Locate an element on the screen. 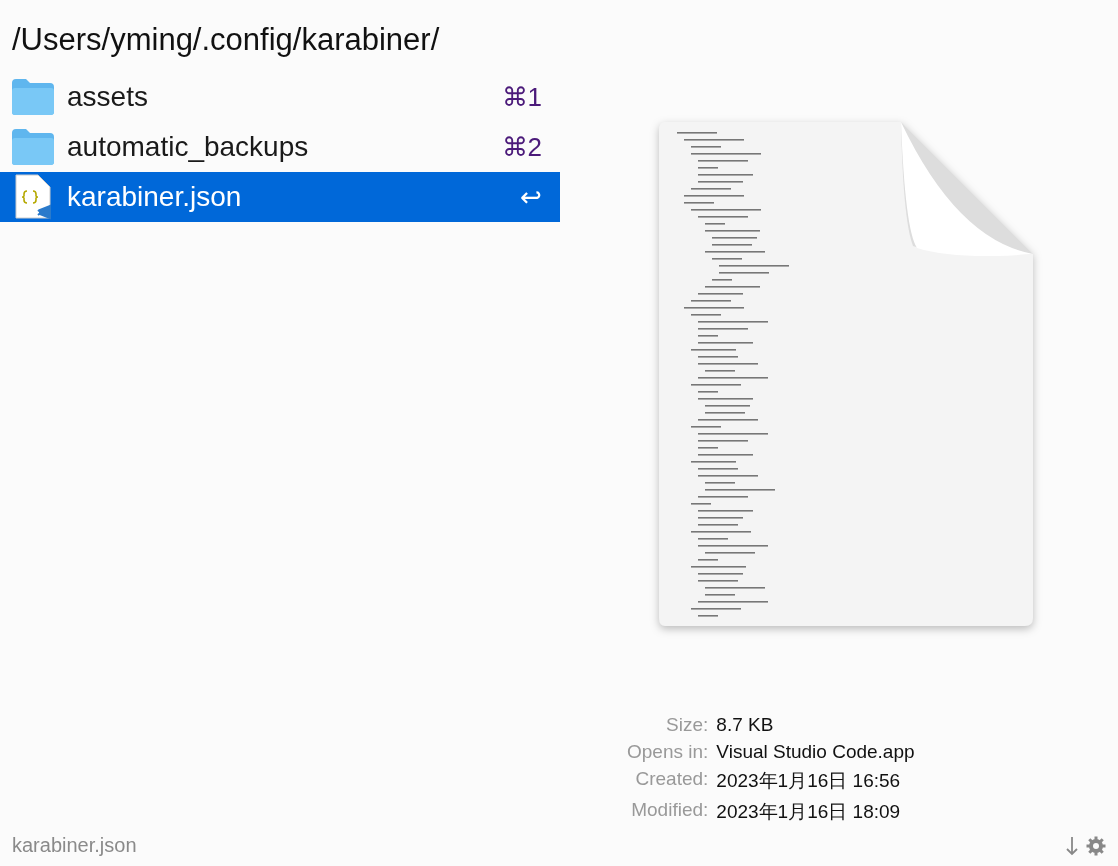 This screenshot has width=1118, height=866. result-item: automatic_backups ⌘2 is located at coordinates (280, 147).